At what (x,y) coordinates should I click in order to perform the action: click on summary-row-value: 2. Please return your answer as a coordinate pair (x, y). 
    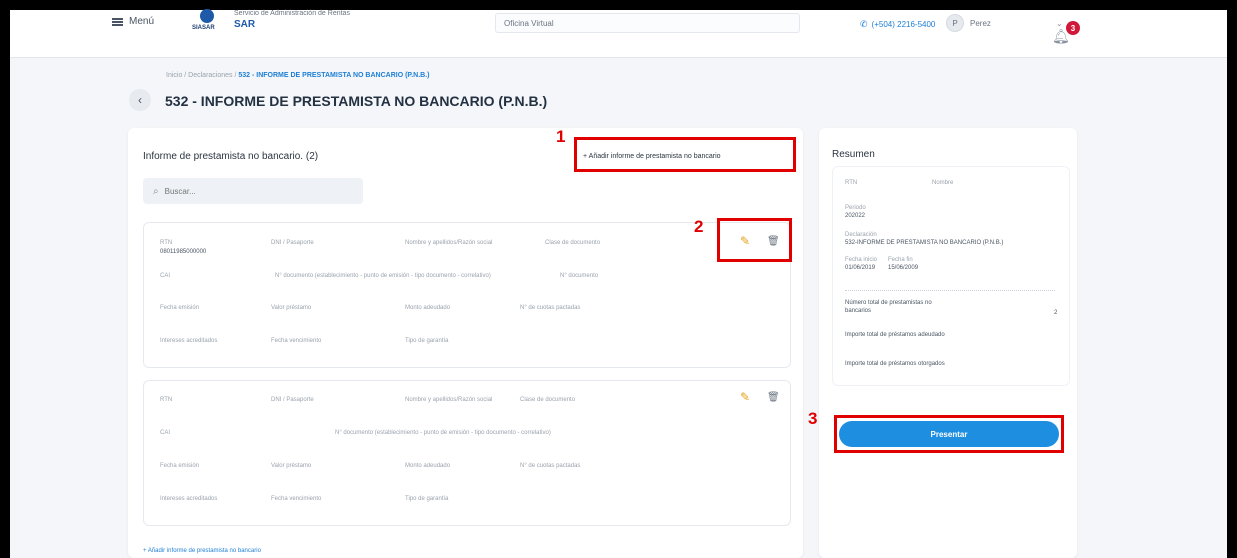
    Looking at the image, I should click on (1056, 313).